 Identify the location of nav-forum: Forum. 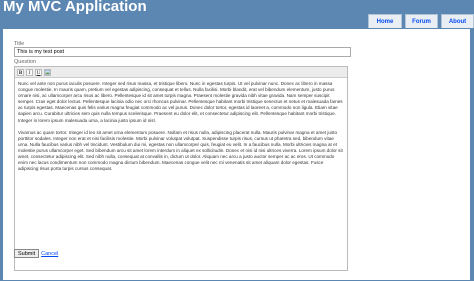
(421, 21).